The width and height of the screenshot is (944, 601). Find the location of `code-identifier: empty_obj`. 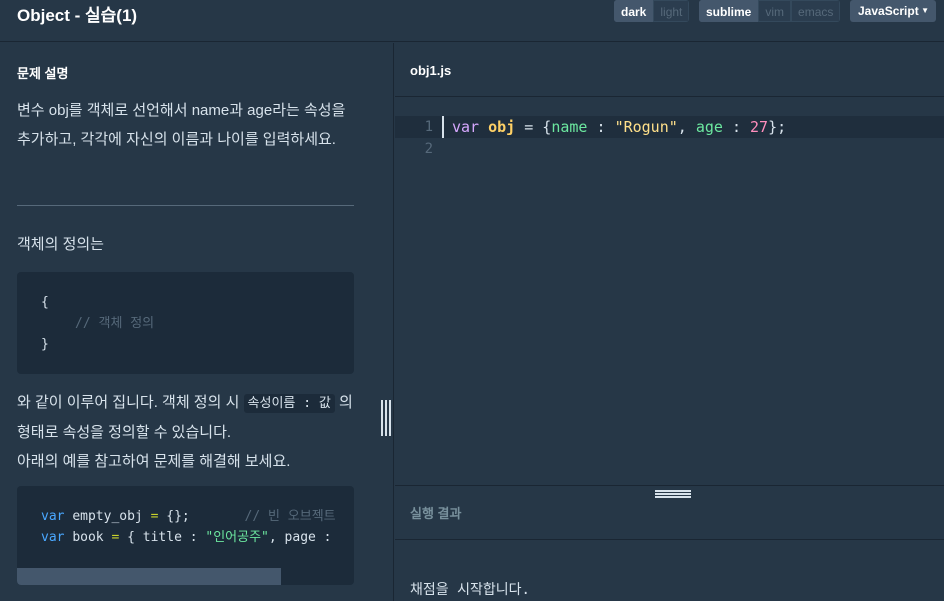

code-identifier: empty_obj is located at coordinates (107, 516).